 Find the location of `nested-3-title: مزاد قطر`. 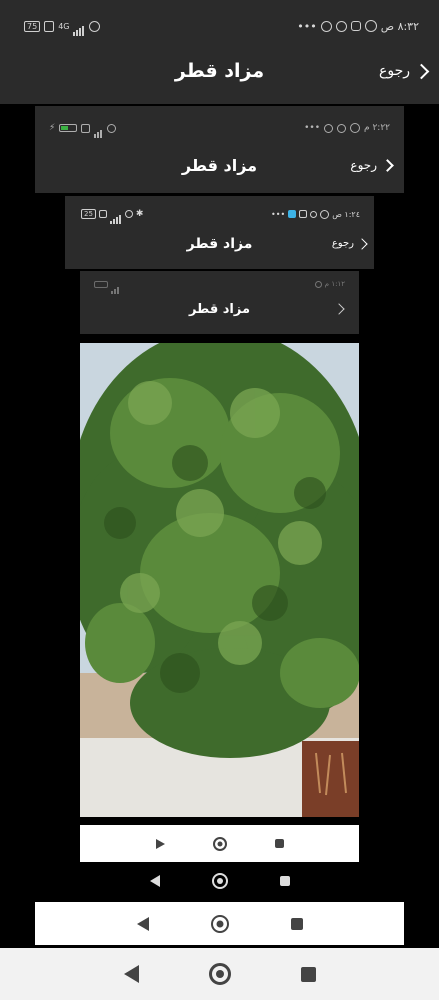

nested-3-title: مزاد قطر is located at coordinates (219, 309).